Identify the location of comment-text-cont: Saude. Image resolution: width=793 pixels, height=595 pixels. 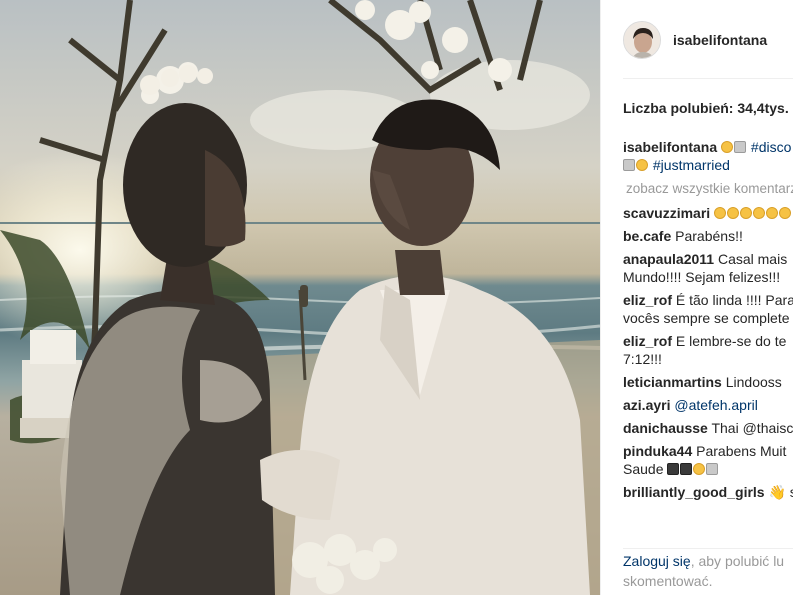
(643, 469).